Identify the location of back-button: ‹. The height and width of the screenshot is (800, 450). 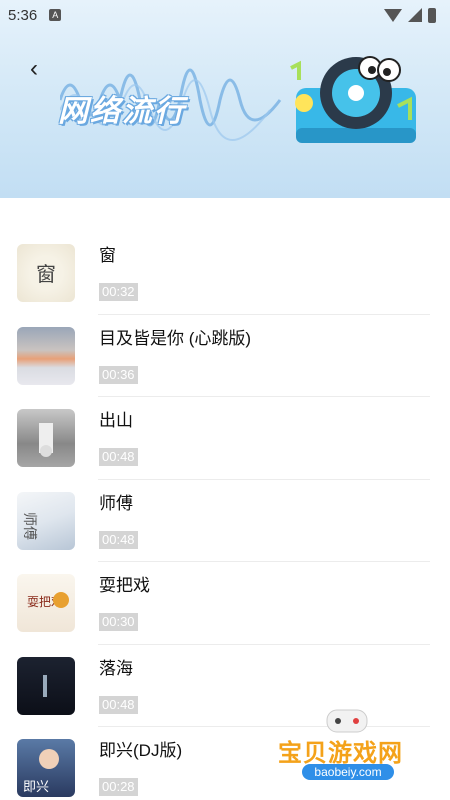
(34, 69).